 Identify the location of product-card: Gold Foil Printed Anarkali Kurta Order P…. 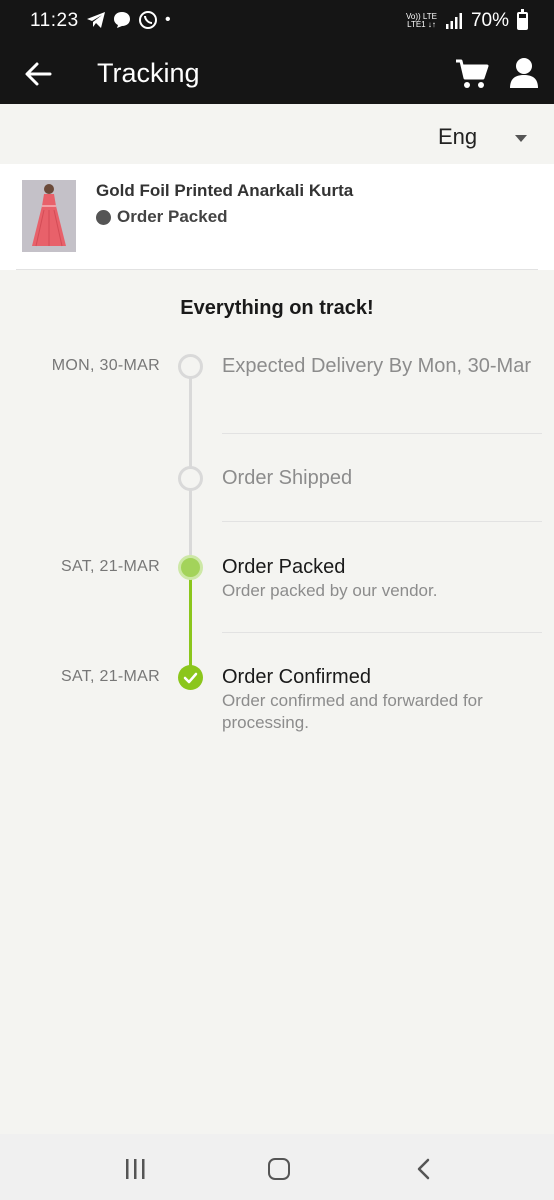
(277, 217).